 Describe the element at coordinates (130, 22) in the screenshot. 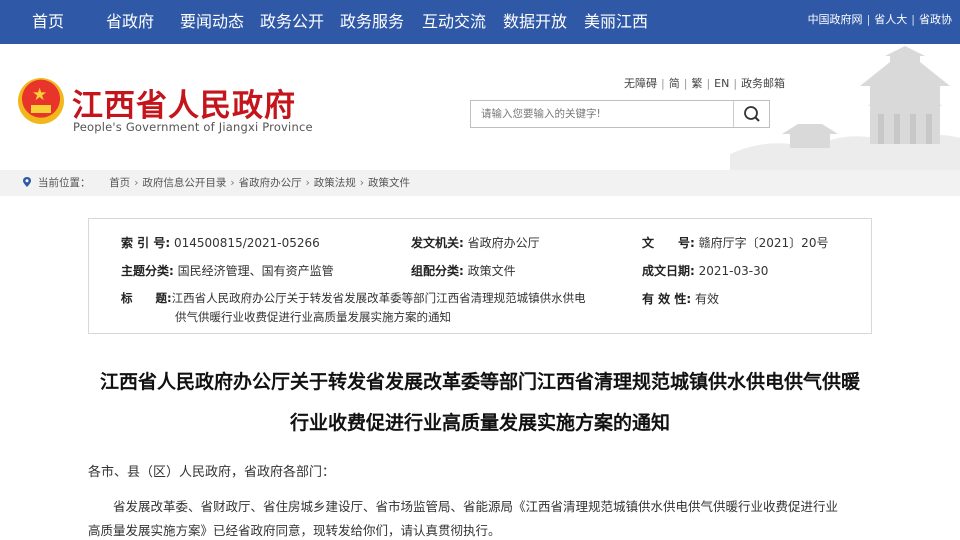

I see `nav-item-provincial-gov: 省政府` at that location.